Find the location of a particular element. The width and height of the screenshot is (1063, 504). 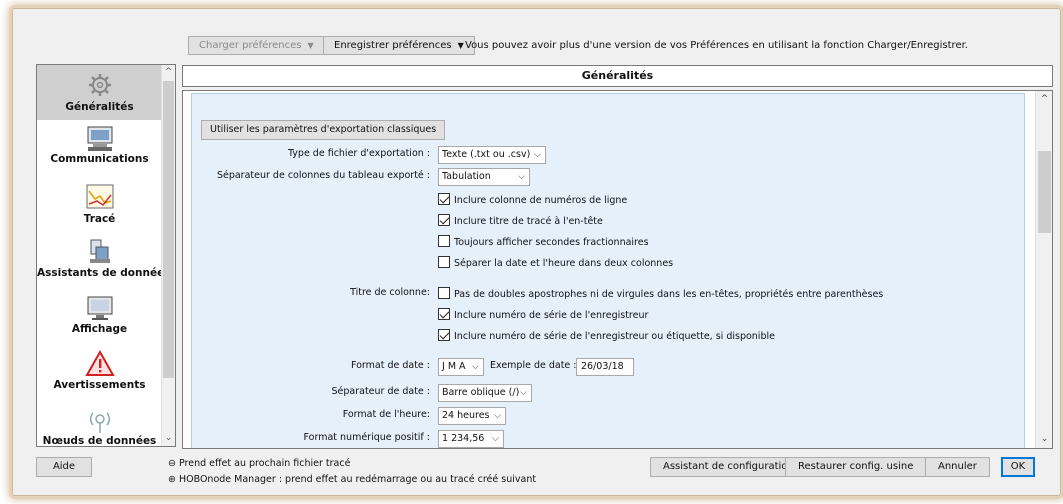

sidebar-item-communications: Communications is located at coordinates (99, 150).